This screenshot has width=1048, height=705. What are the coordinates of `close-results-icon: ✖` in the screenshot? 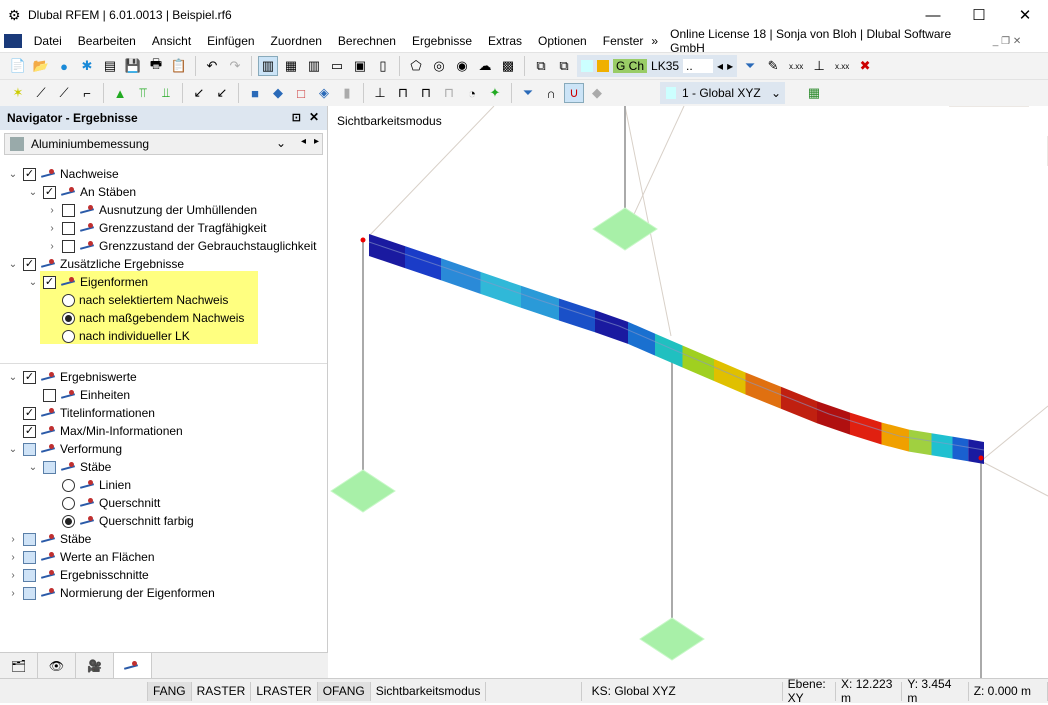 It's located at (865, 66).